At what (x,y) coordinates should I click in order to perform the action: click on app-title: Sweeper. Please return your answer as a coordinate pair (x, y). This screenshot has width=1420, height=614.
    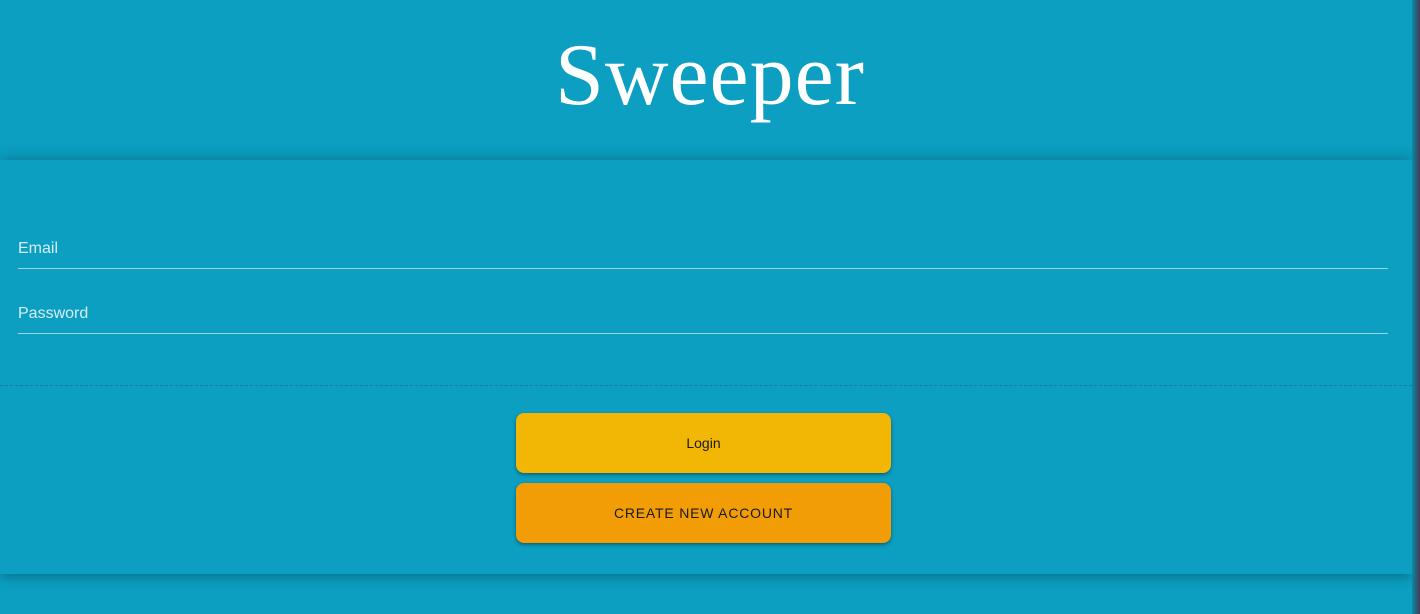
    Looking at the image, I should click on (710, 75).